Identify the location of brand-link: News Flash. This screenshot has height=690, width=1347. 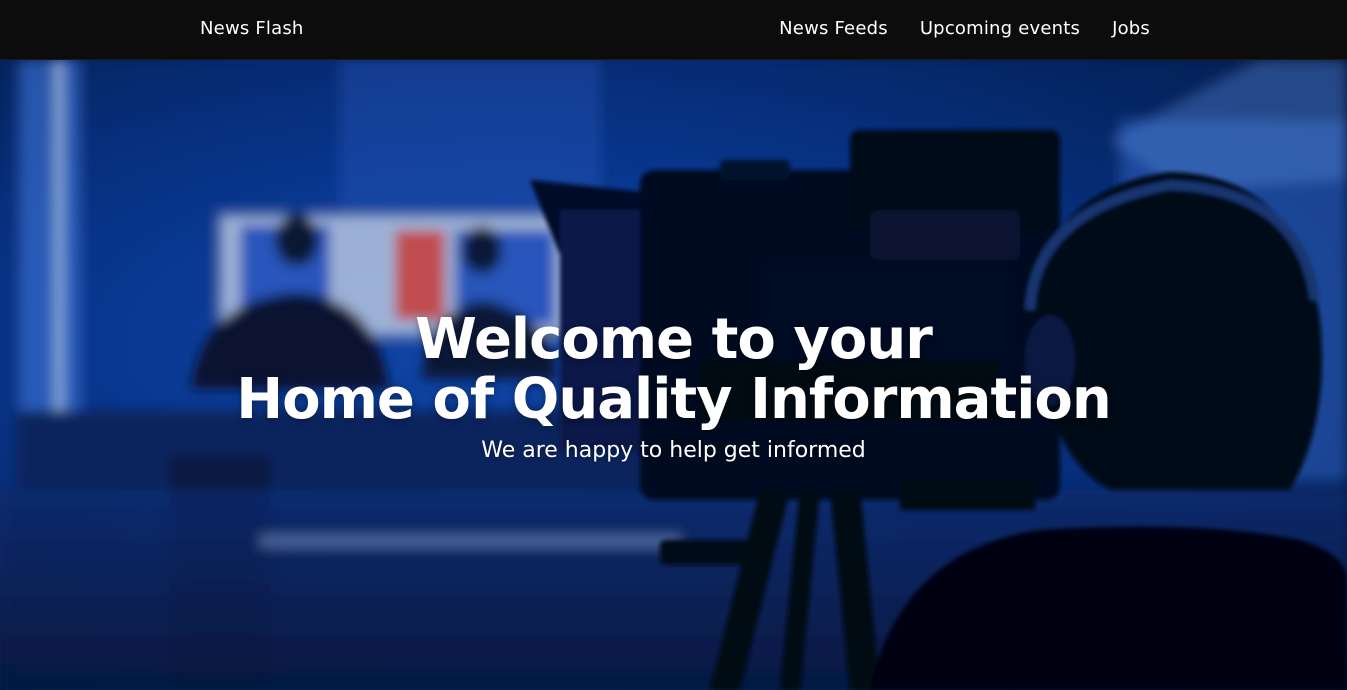
(252, 28).